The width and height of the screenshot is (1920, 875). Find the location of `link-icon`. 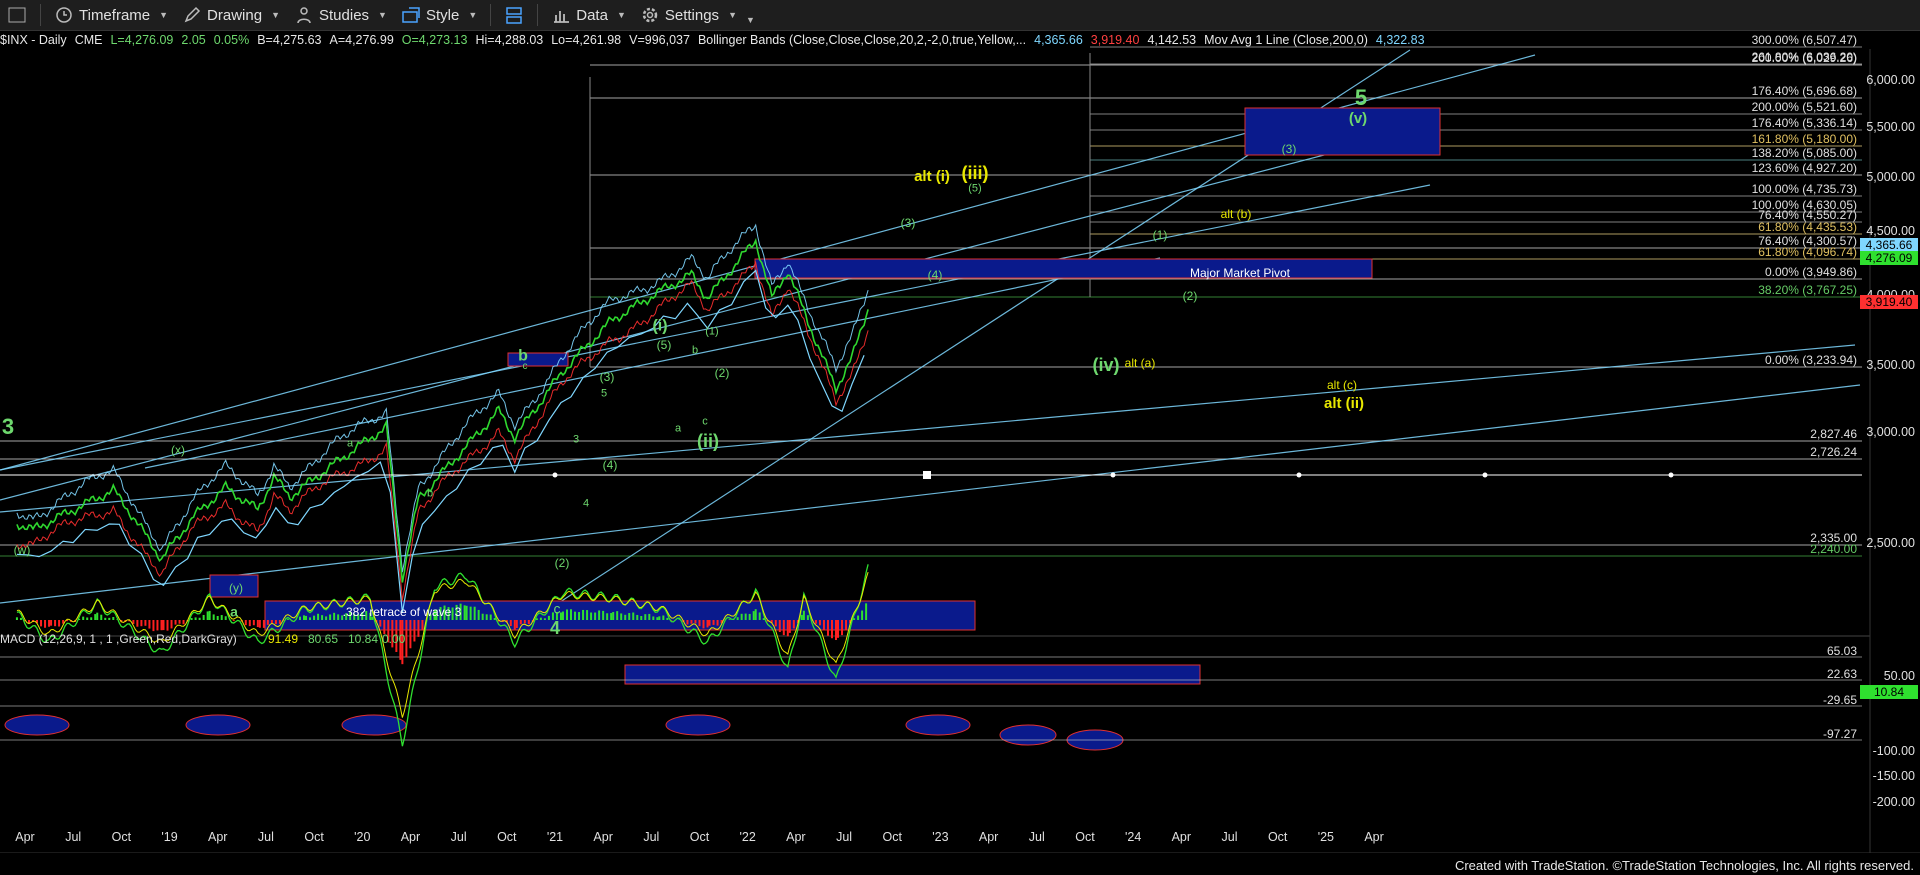

link-icon is located at coordinates (514, 15).